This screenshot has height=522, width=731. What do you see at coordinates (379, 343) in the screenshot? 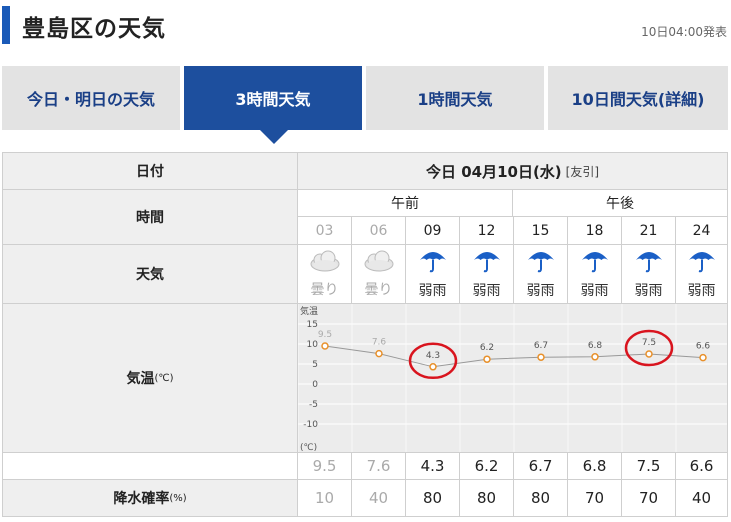
I see `temp-point-label: 7.6` at bounding box center [379, 343].